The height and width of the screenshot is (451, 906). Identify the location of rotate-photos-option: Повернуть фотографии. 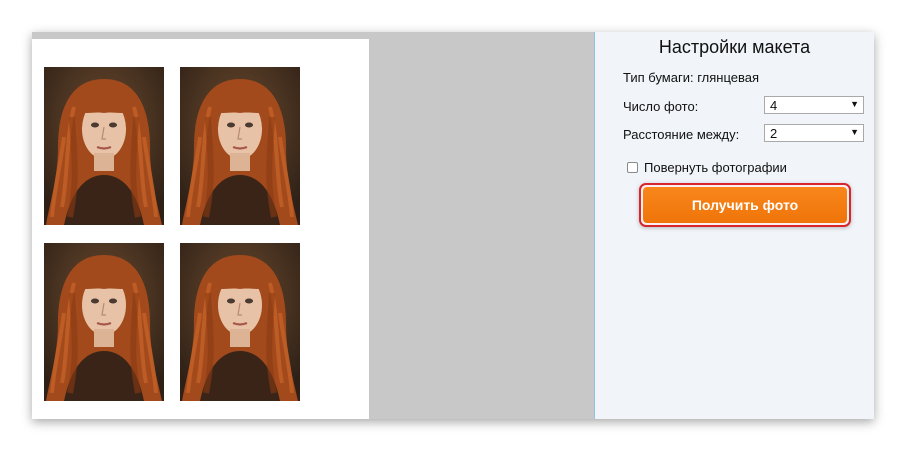
(707, 167).